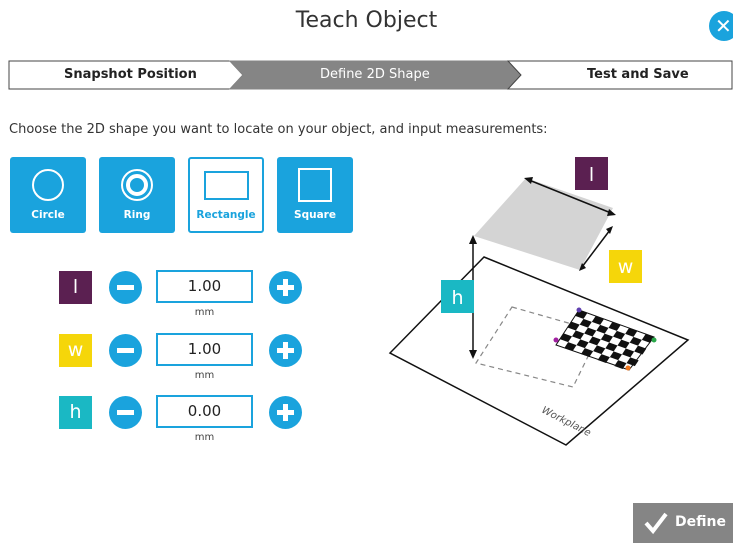 The image size is (733, 543). What do you see at coordinates (226, 215) in the screenshot?
I see `shape-rectangle-label: Rectangle` at bounding box center [226, 215].